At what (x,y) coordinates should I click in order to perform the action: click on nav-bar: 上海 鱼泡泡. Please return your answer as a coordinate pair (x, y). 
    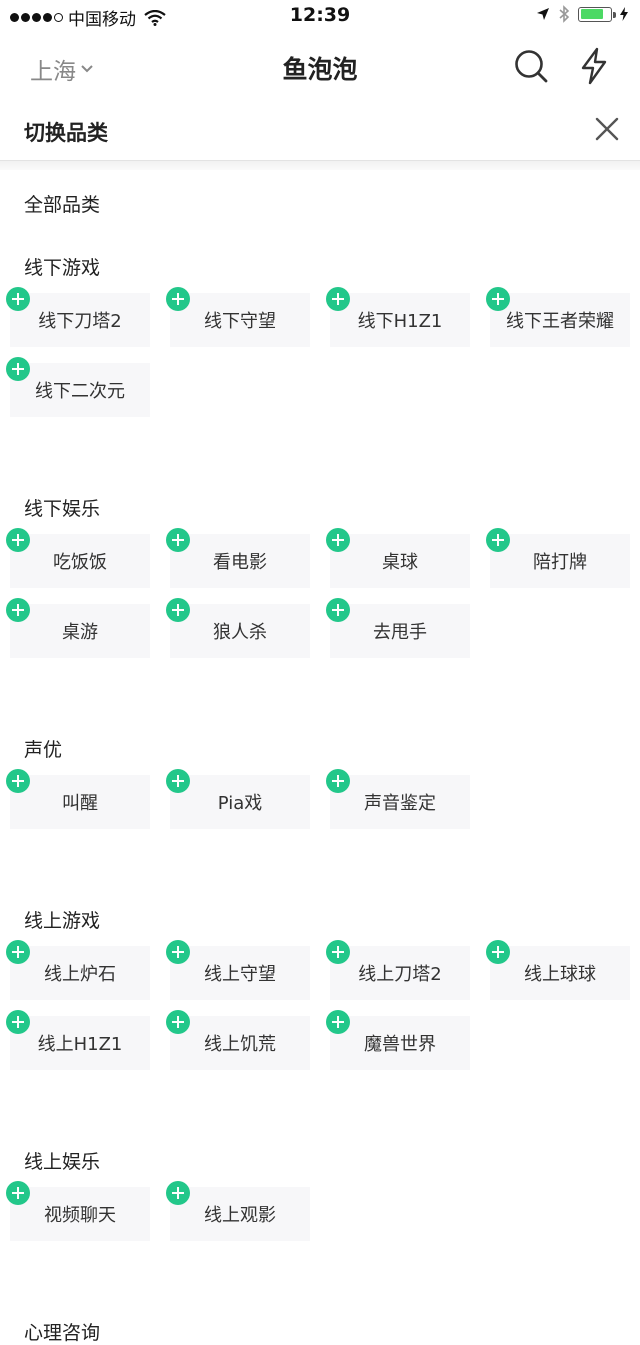
    Looking at the image, I should click on (320, 67).